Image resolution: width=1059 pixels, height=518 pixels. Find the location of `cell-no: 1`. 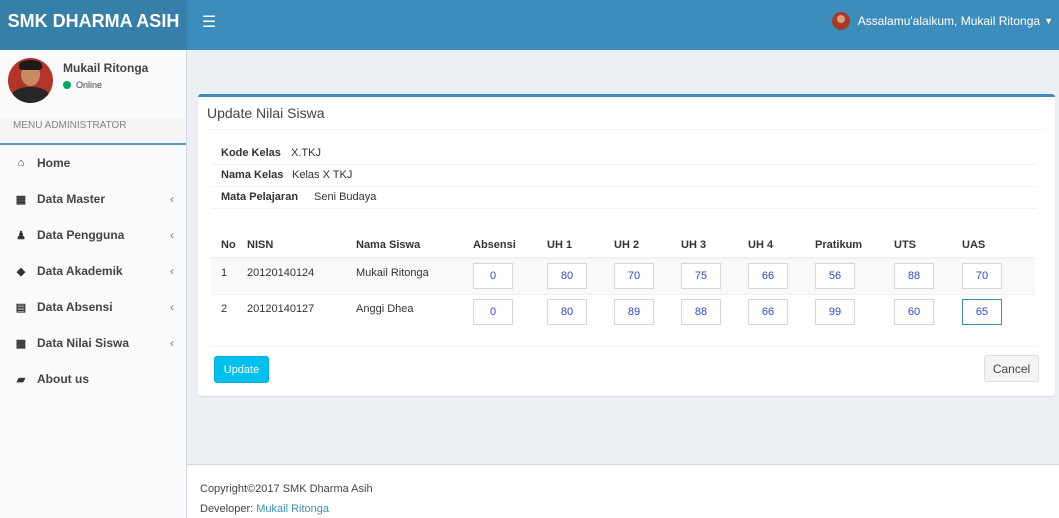

cell-no: 1 is located at coordinates (224, 275).